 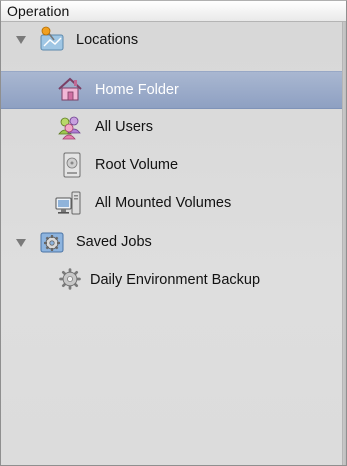 What do you see at coordinates (52, 38) in the screenshot?
I see `locations-pin-map-icon` at bounding box center [52, 38].